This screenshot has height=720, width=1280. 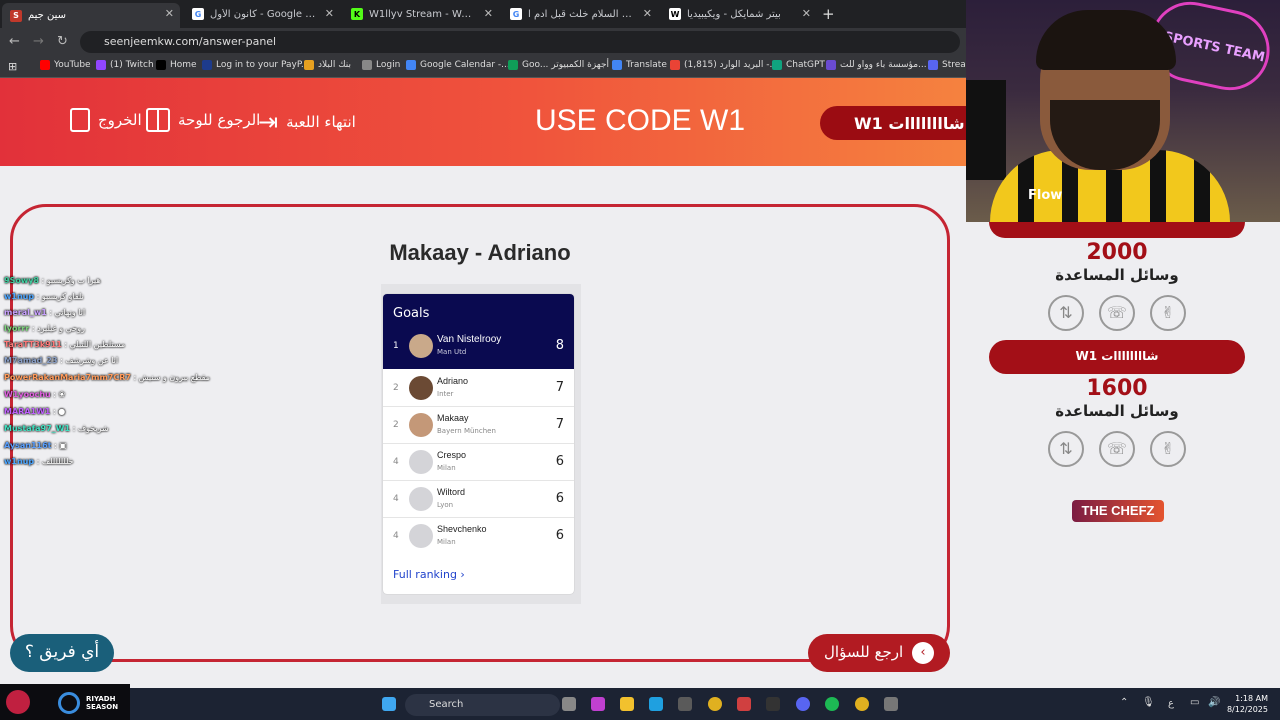 I want to click on team-1-aids-label: وسائل المساعدة, so click(x=1117, y=275).